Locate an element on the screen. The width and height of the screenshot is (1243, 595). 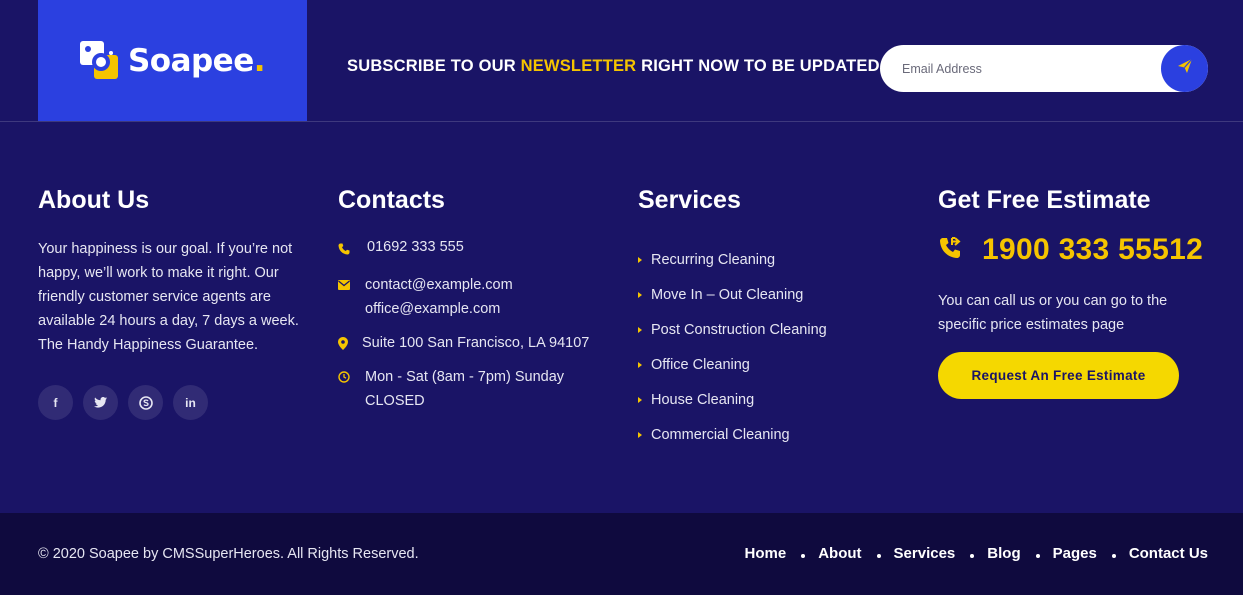
logo-mark-icon is located at coordinates (99, 60).